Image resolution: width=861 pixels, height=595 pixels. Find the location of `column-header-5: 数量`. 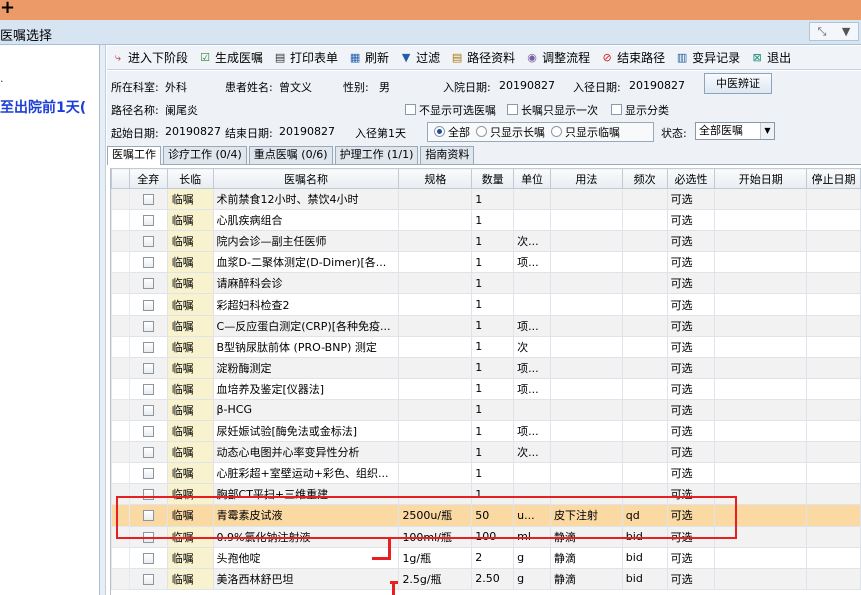

column-header-5: 数量 is located at coordinates (493, 178).